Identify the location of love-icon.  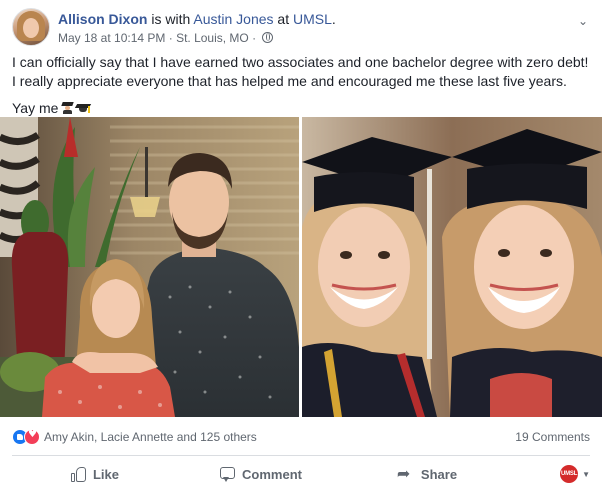
(32, 437).